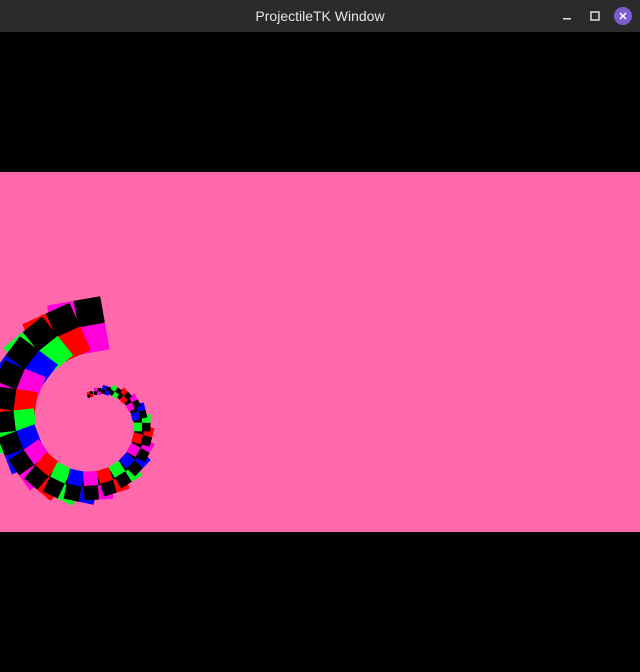 The image size is (640, 672). What do you see at coordinates (567, 16) in the screenshot?
I see `minimize-button` at bounding box center [567, 16].